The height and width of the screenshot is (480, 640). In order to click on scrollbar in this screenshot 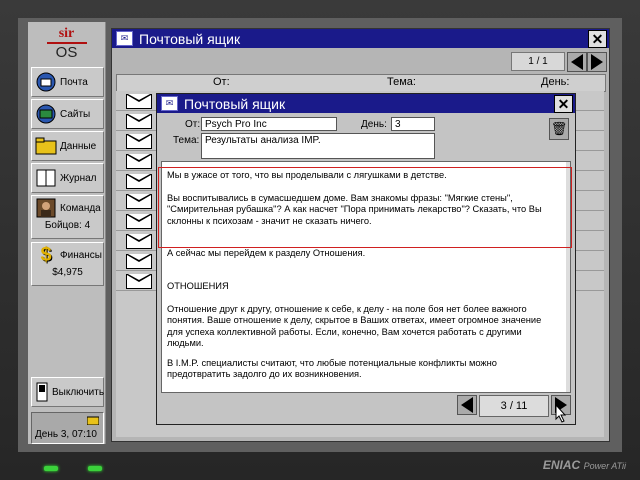, I will do `click(568, 277)`.